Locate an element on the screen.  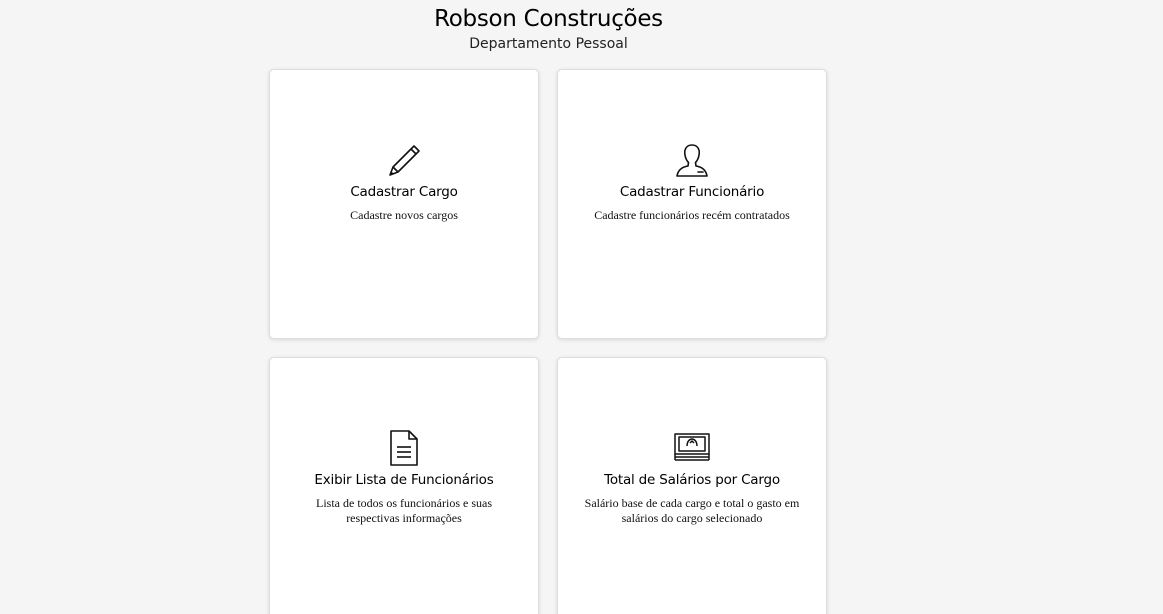
card-title: Cadastrar Cargo is located at coordinates (404, 192).